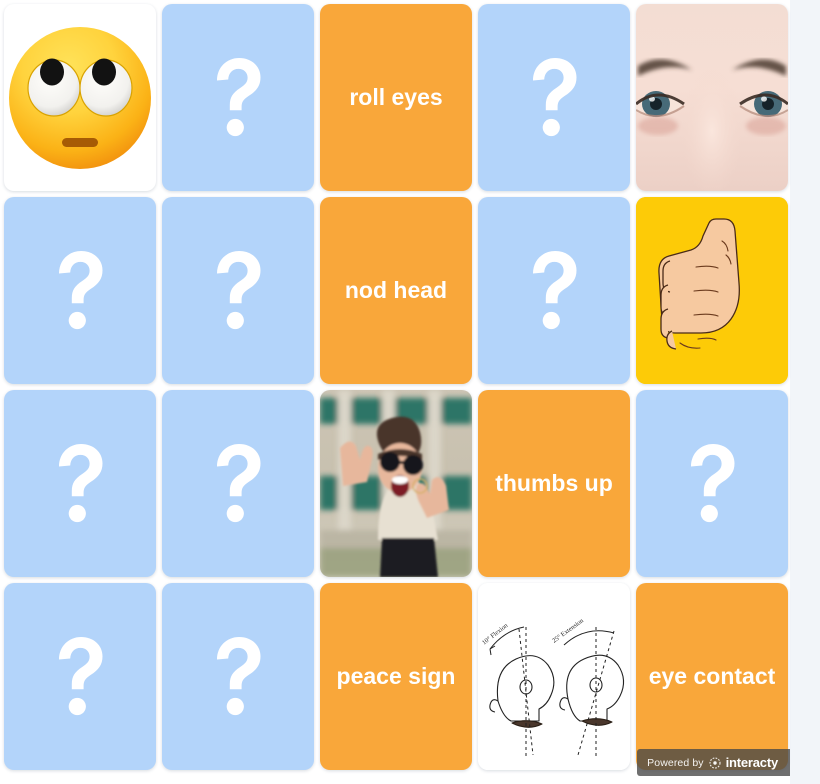  I want to click on memory-card-c6, so click(80, 290).